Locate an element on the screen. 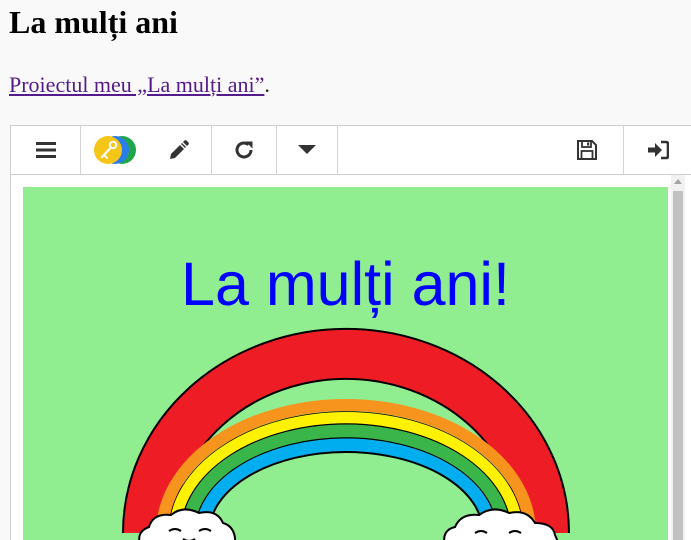 This screenshot has height=540, width=691. save-button is located at coordinates (587, 150).